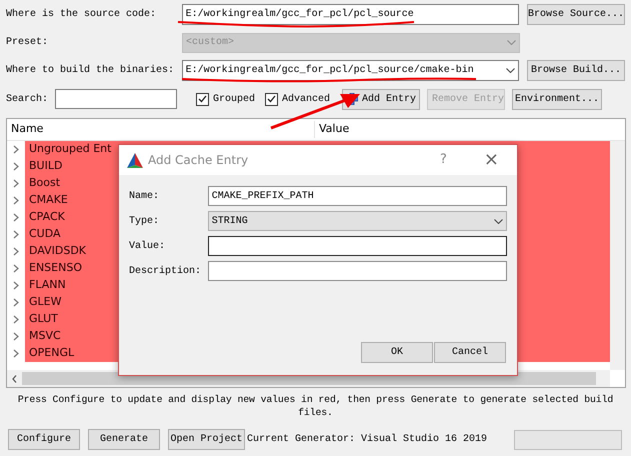  What do you see at coordinates (470, 352) in the screenshot?
I see `dialog-button: Cancel` at bounding box center [470, 352].